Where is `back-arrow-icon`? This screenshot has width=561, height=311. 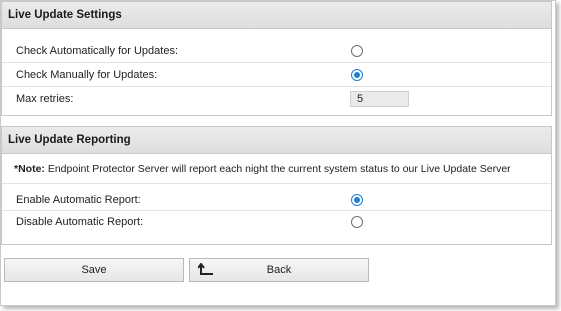 back-arrow-icon is located at coordinates (205, 269).